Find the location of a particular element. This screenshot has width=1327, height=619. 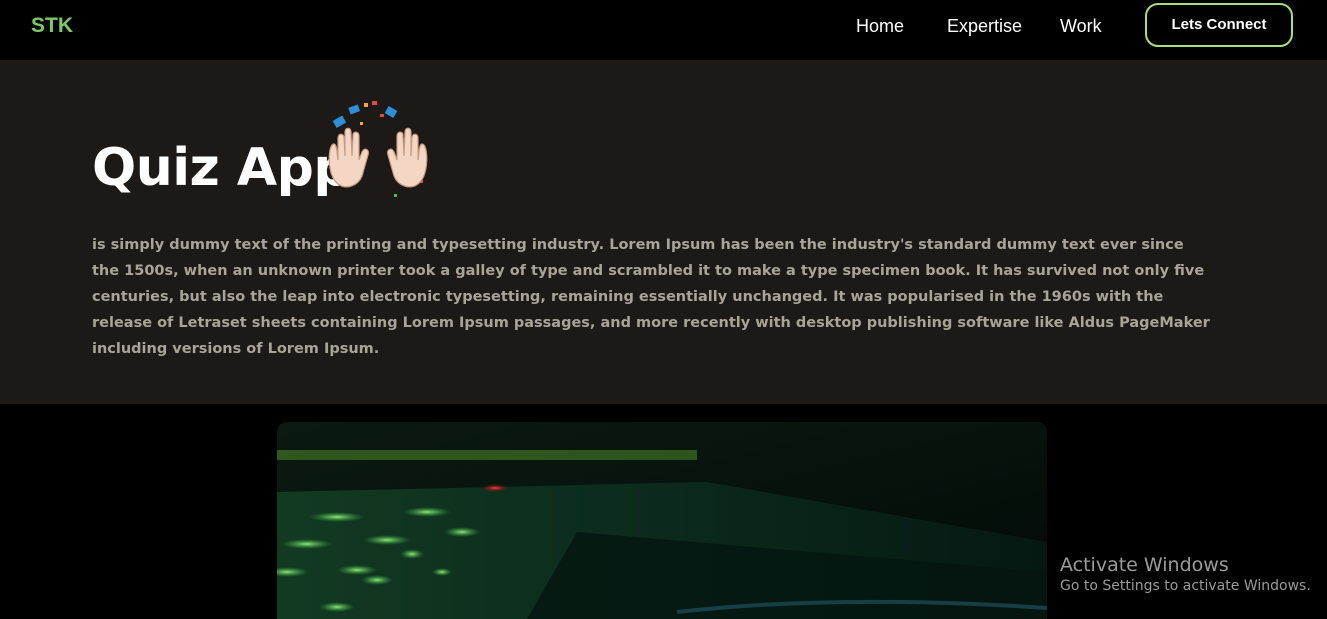

brand-logo: STK is located at coordinates (52, 26).